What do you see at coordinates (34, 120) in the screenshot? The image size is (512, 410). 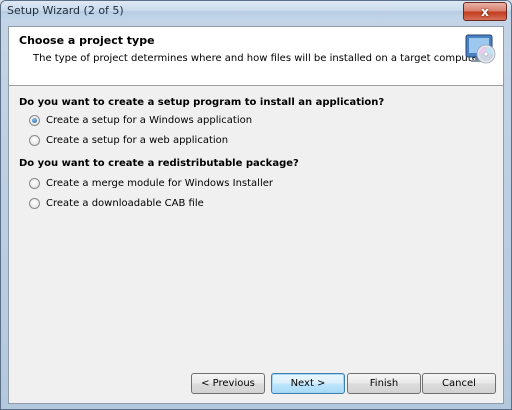 I see `radio-windows-application` at bounding box center [34, 120].